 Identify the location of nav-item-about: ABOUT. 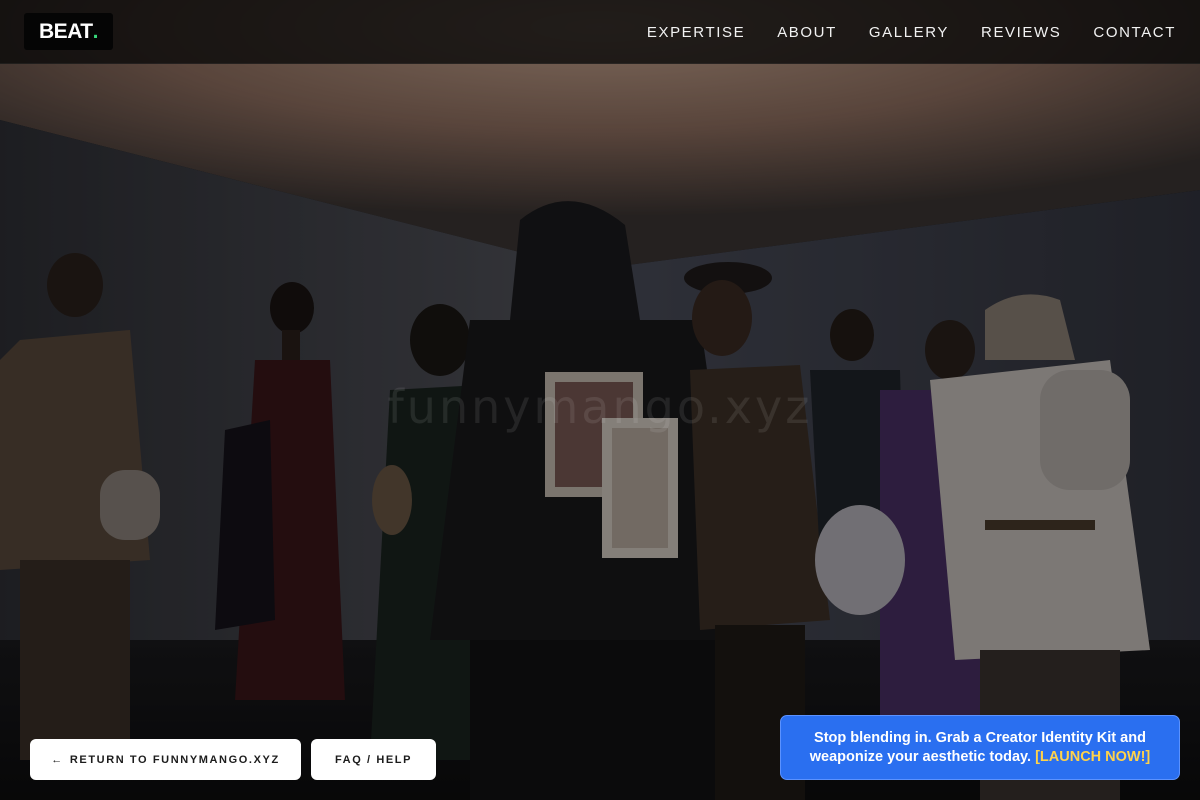
(807, 32).